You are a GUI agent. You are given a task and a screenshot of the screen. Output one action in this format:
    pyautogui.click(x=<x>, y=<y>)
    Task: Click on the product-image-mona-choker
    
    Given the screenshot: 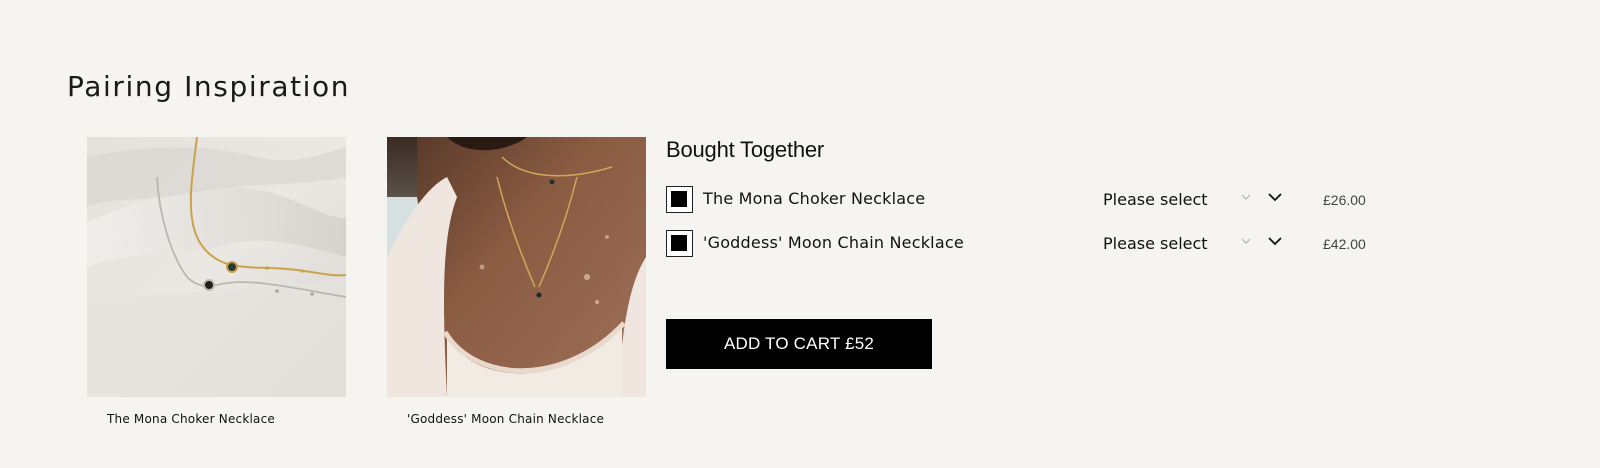 What is the action you would take?
    pyautogui.click(x=216, y=267)
    